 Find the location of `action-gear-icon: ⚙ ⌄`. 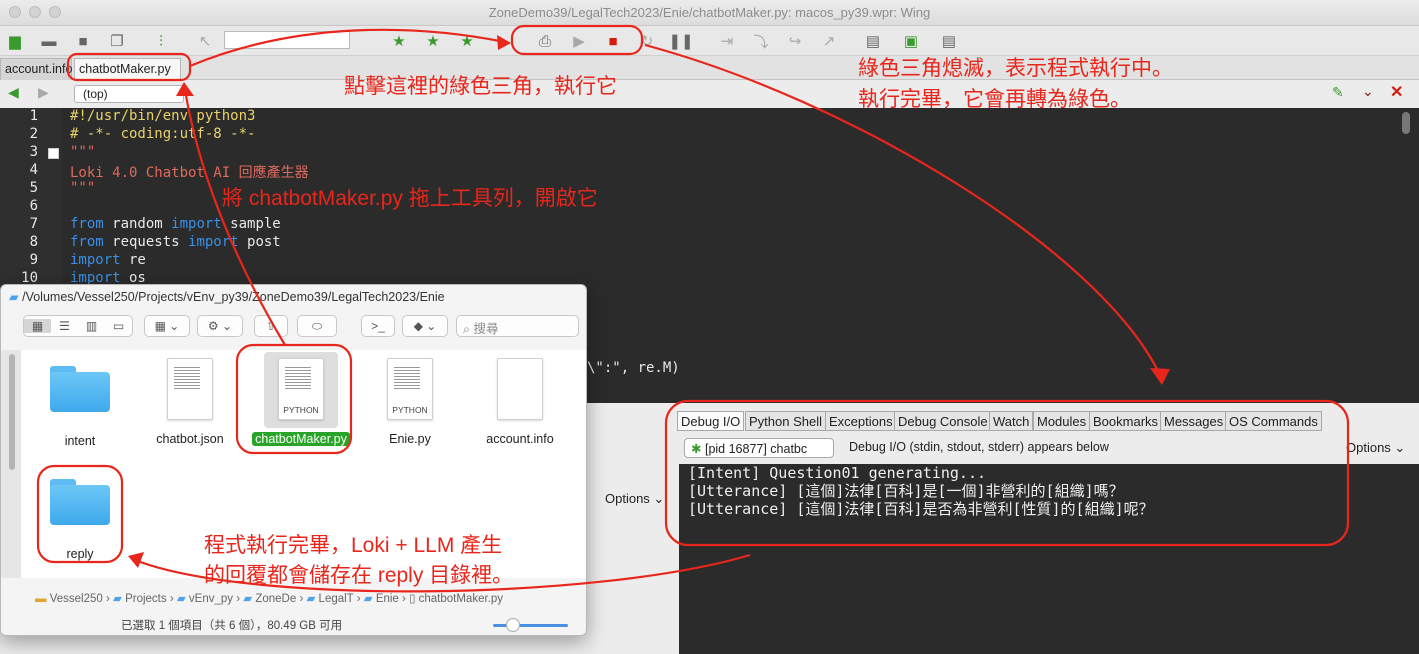

action-gear-icon: ⚙ ⌄ is located at coordinates (220, 326).